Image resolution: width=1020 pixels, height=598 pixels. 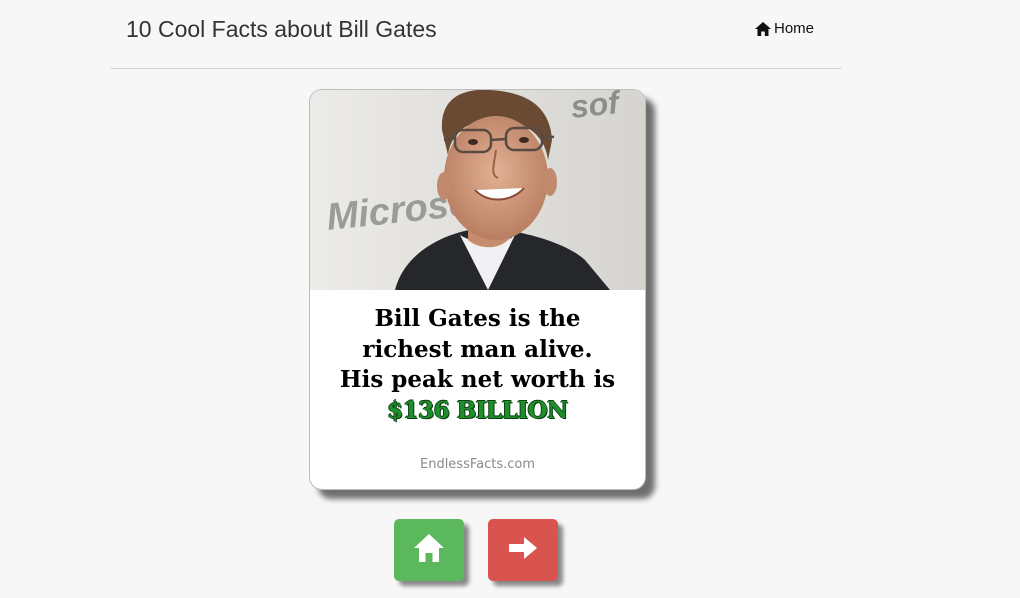 I want to click on site-watermark: EndlessFacts.com, so click(x=477, y=464).